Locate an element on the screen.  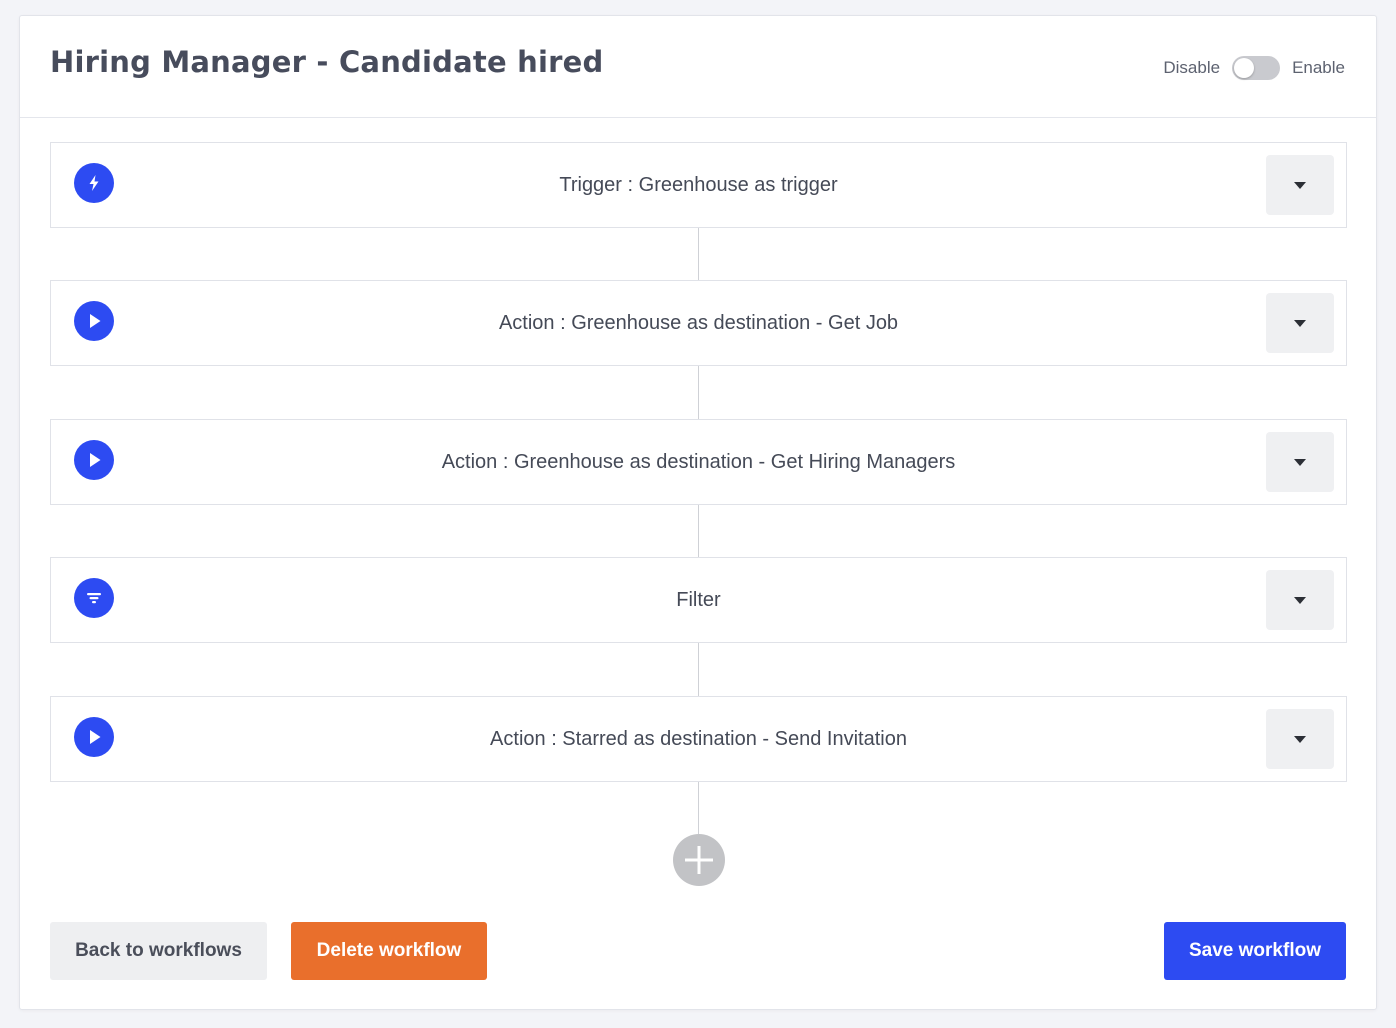
step-label: Trigger : Greenhouse as trigger is located at coordinates (698, 184).